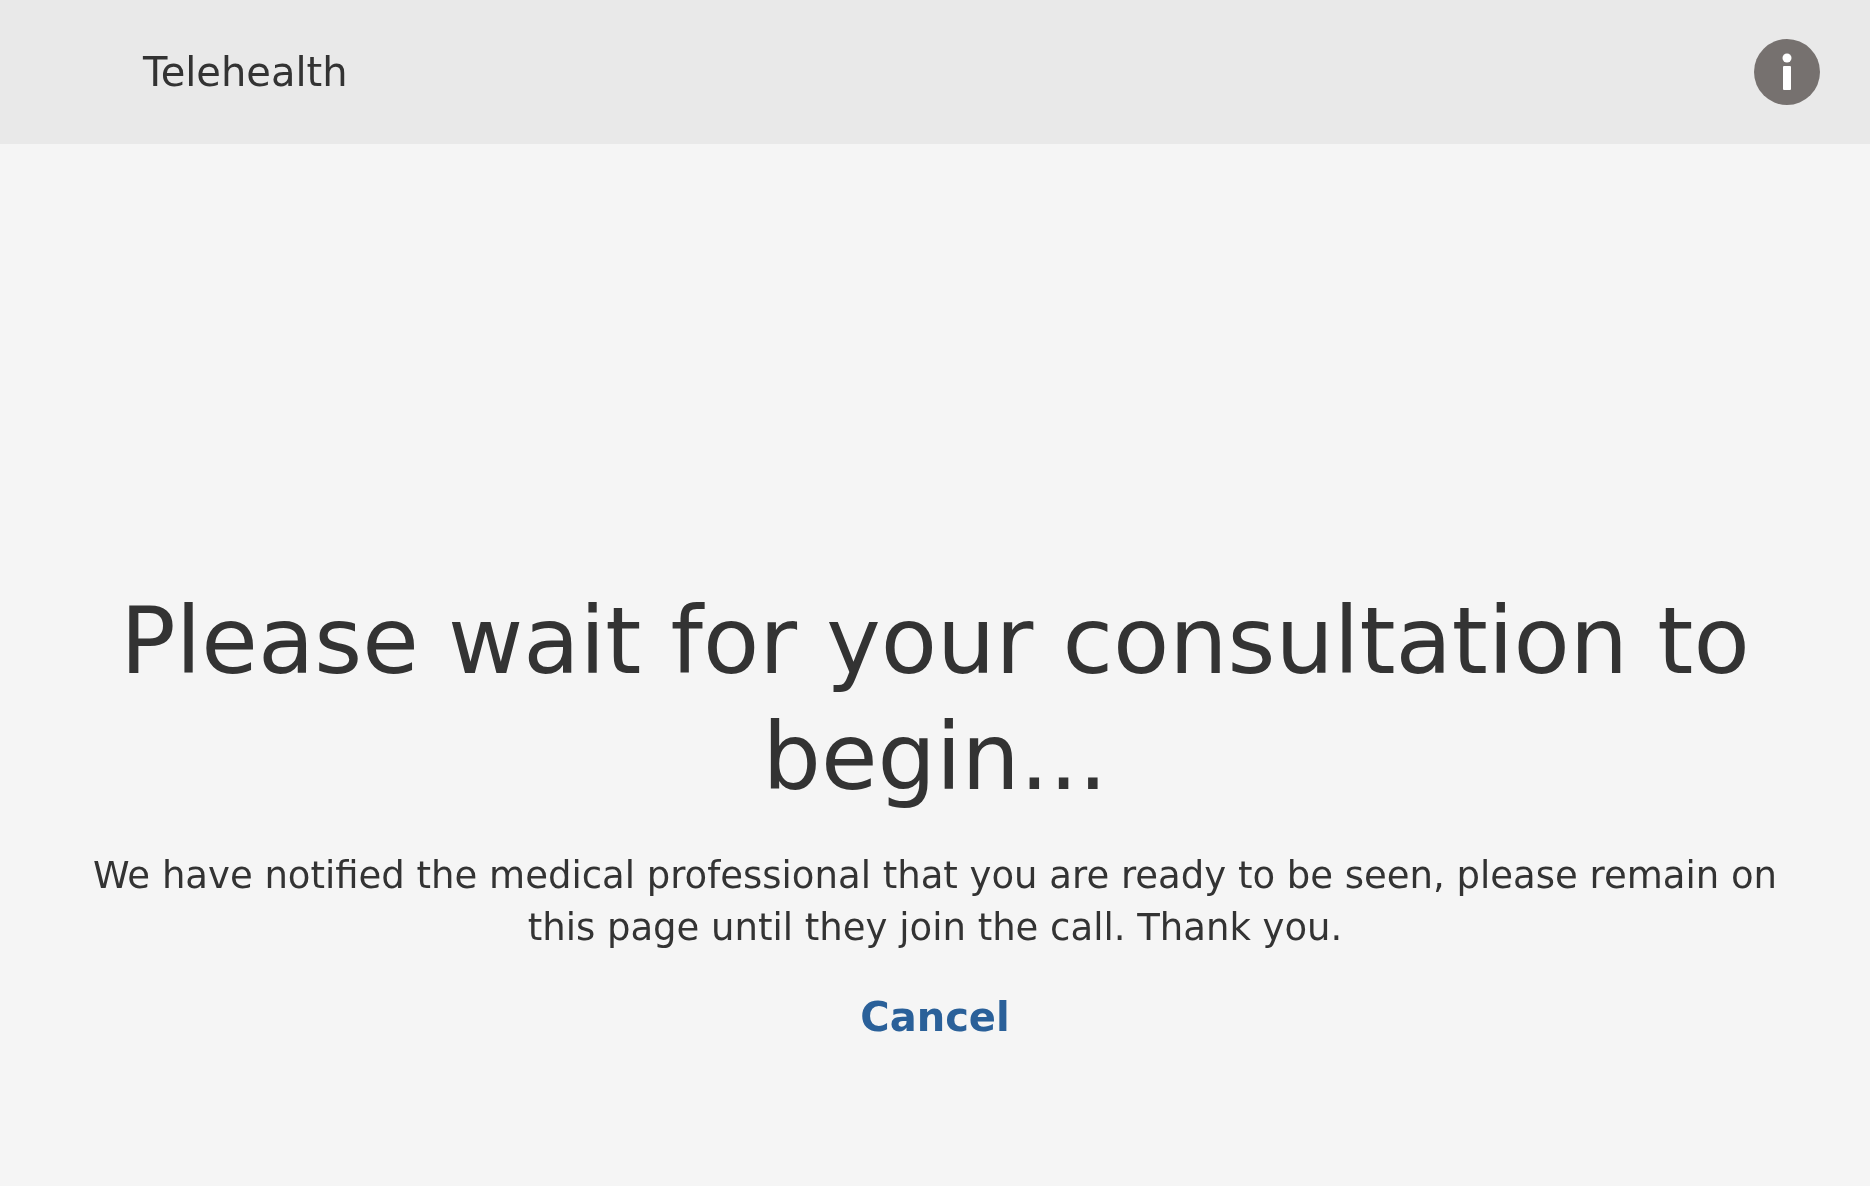 The image size is (1870, 1186). I want to click on waiting-message: We have notified the medical professional that you are ready to be seen, please remain on this page until they join the call. Thank you., so click(935, 902).